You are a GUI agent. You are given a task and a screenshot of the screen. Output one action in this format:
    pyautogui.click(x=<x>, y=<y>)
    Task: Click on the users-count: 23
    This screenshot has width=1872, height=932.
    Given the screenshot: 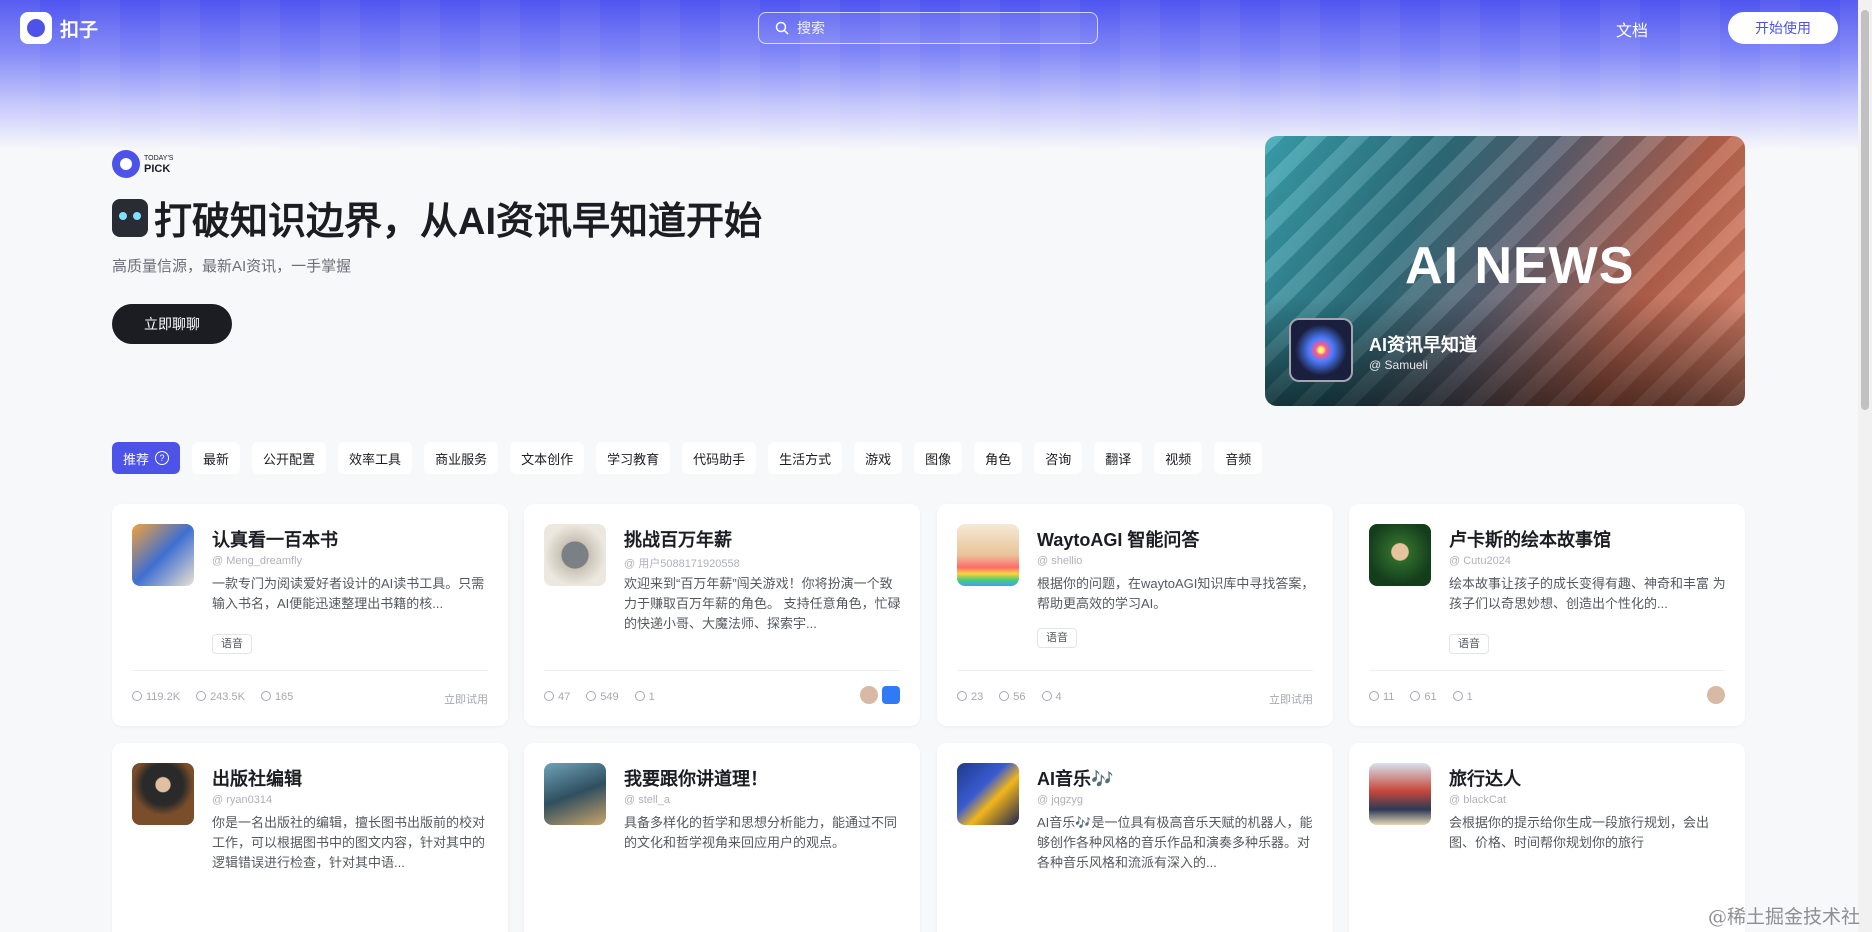 What is the action you would take?
    pyautogui.click(x=977, y=697)
    